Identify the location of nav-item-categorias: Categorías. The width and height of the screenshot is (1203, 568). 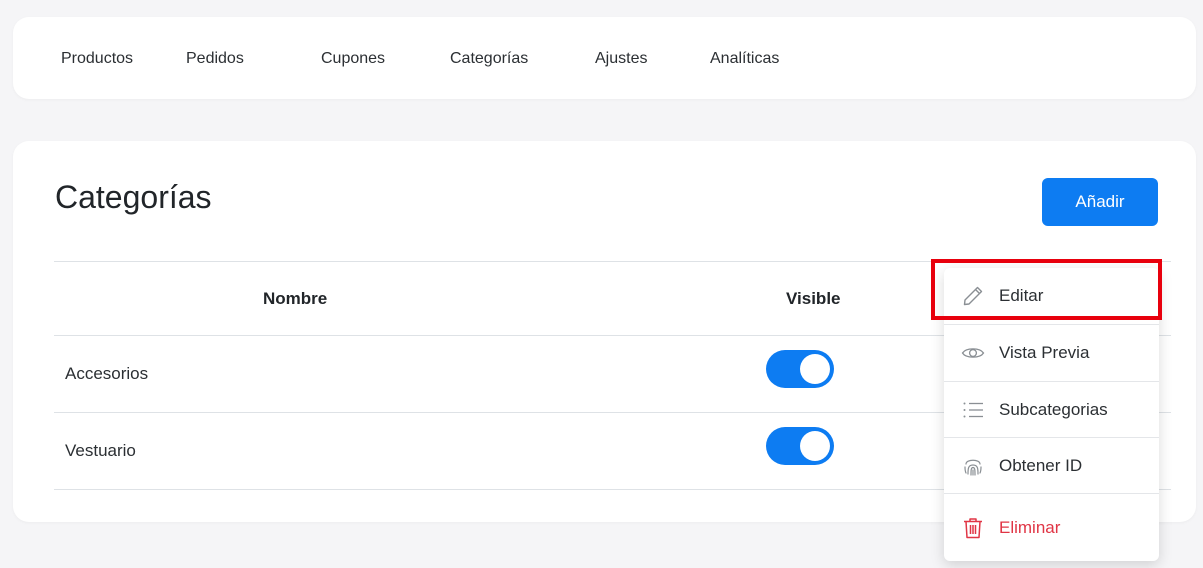
(489, 59).